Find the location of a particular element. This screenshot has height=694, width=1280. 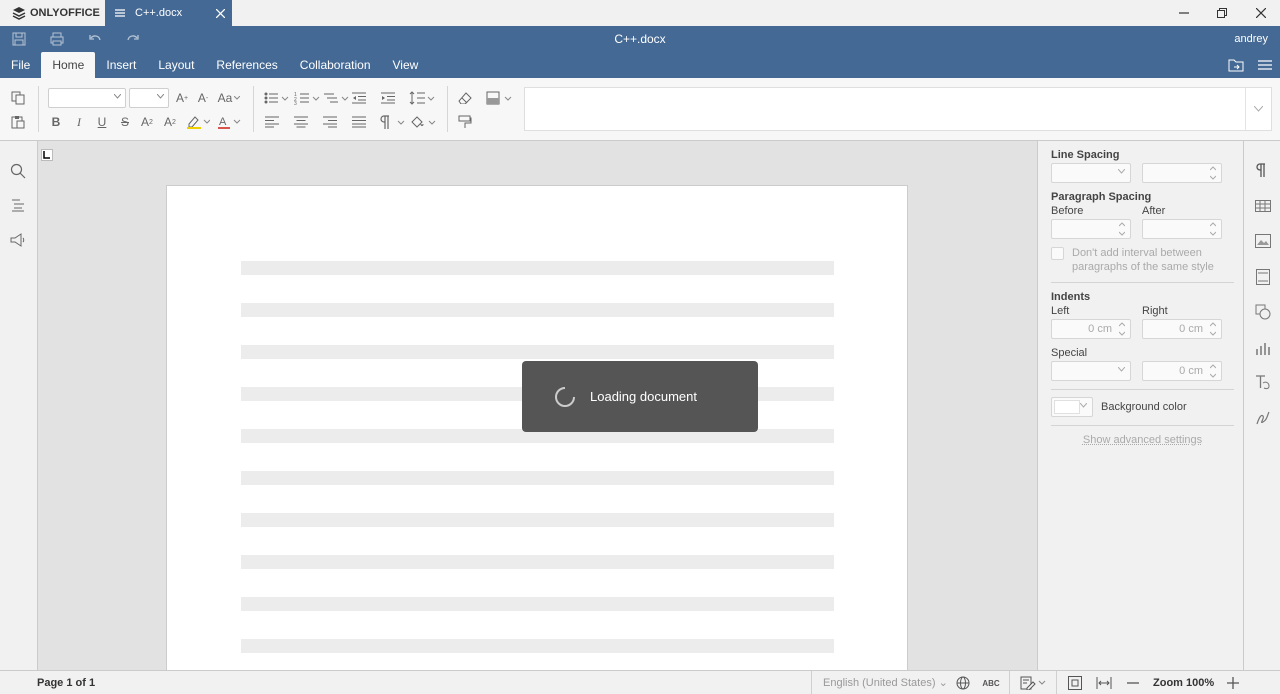

restore-button is located at coordinates (1222, 13).